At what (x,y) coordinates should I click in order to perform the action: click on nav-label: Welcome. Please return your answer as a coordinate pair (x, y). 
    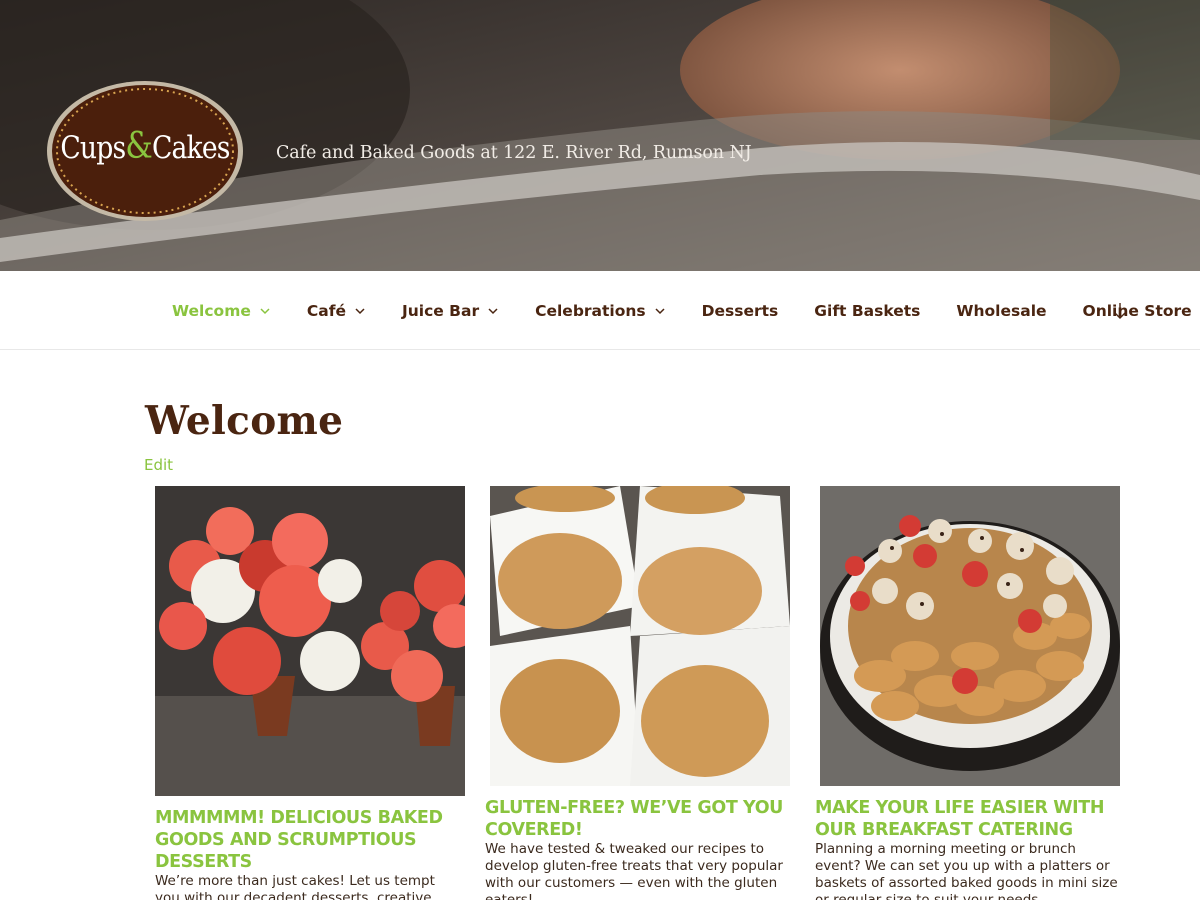
    Looking at the image, I should click on (211, 310).